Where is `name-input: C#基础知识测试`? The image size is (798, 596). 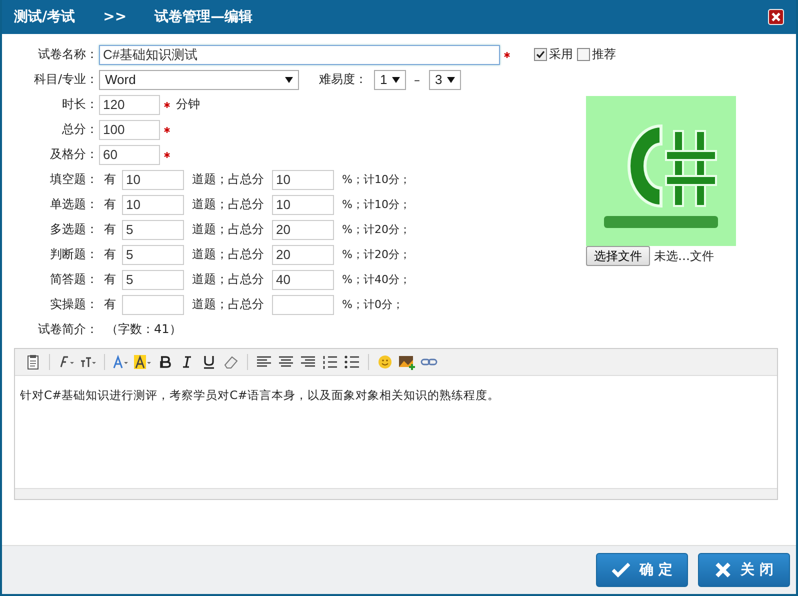
name-input: C#基础知识测试 is located at coordinates (299, 54).